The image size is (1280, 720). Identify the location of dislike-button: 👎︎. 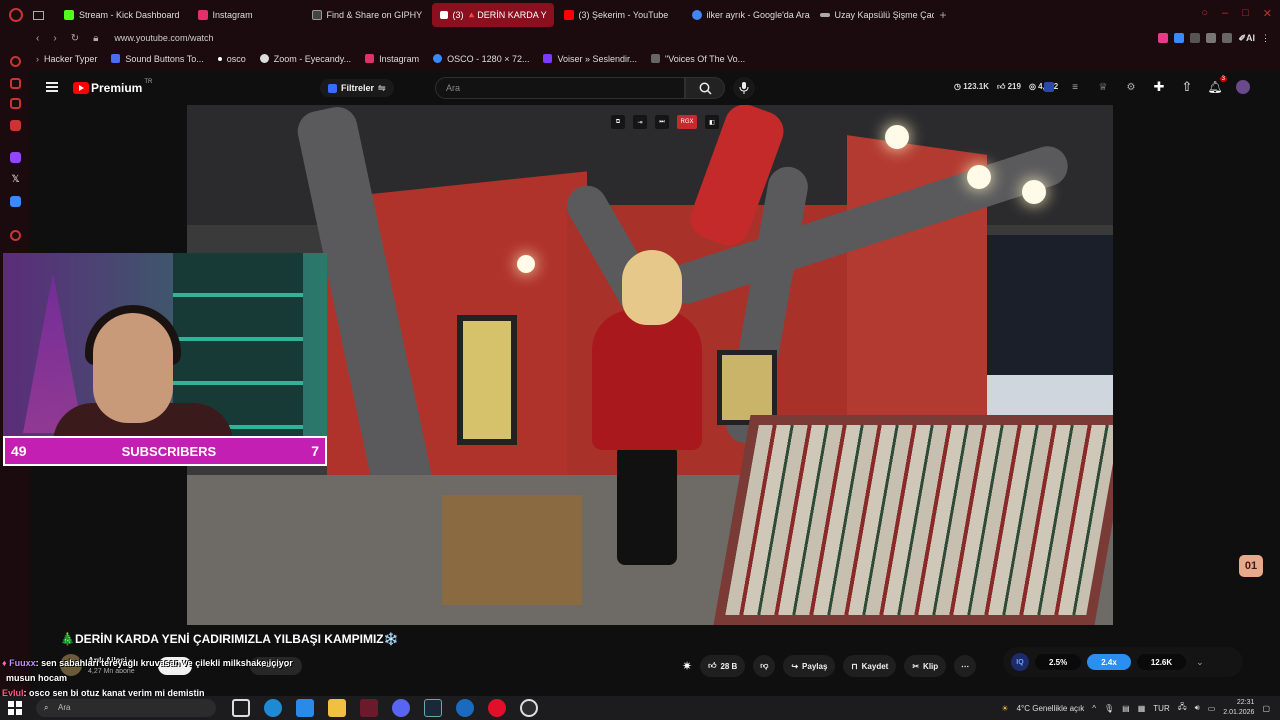
(764, 666).